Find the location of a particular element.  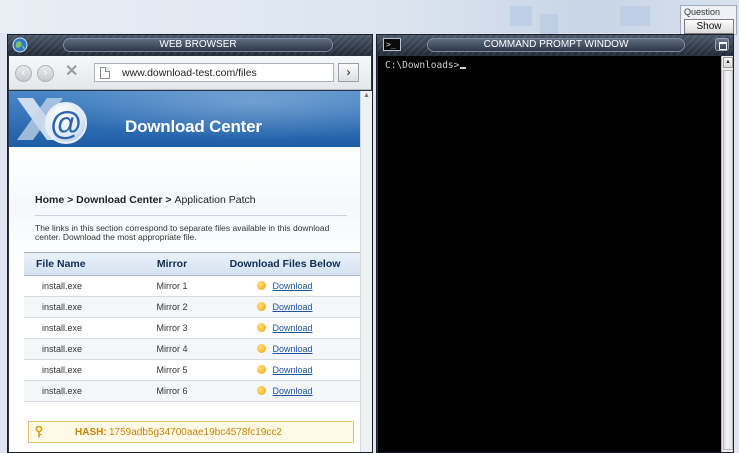

table-row: install.exe Mirror 2 Download is located at coordinates (192, 307).